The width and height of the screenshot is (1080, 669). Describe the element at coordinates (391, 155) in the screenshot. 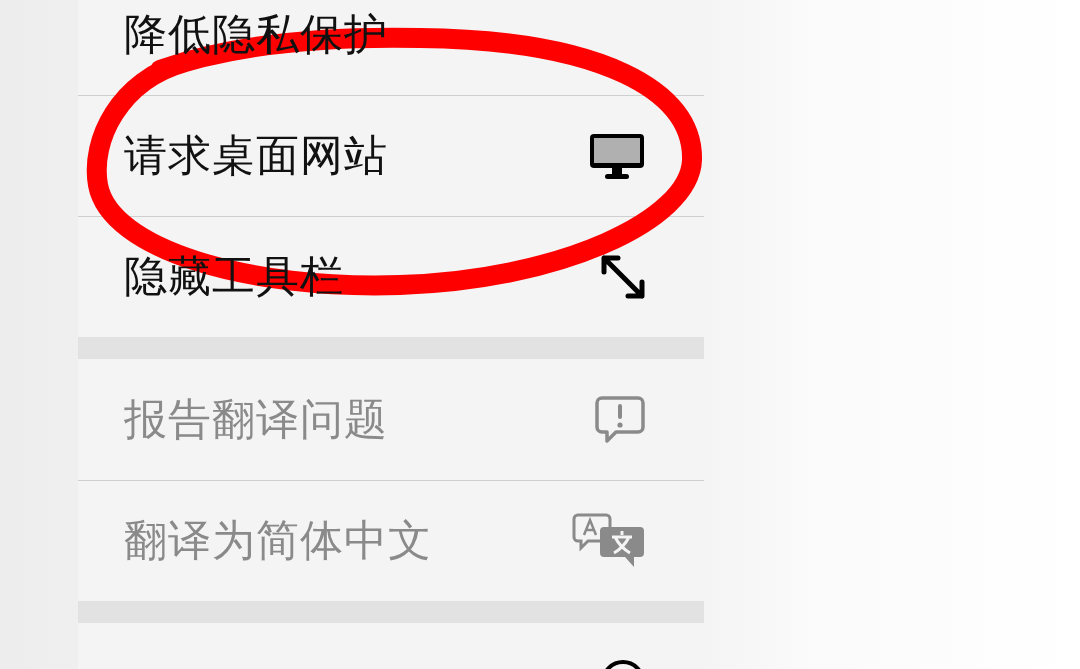

I see `menu-item: 请求桌面网站` at that location.